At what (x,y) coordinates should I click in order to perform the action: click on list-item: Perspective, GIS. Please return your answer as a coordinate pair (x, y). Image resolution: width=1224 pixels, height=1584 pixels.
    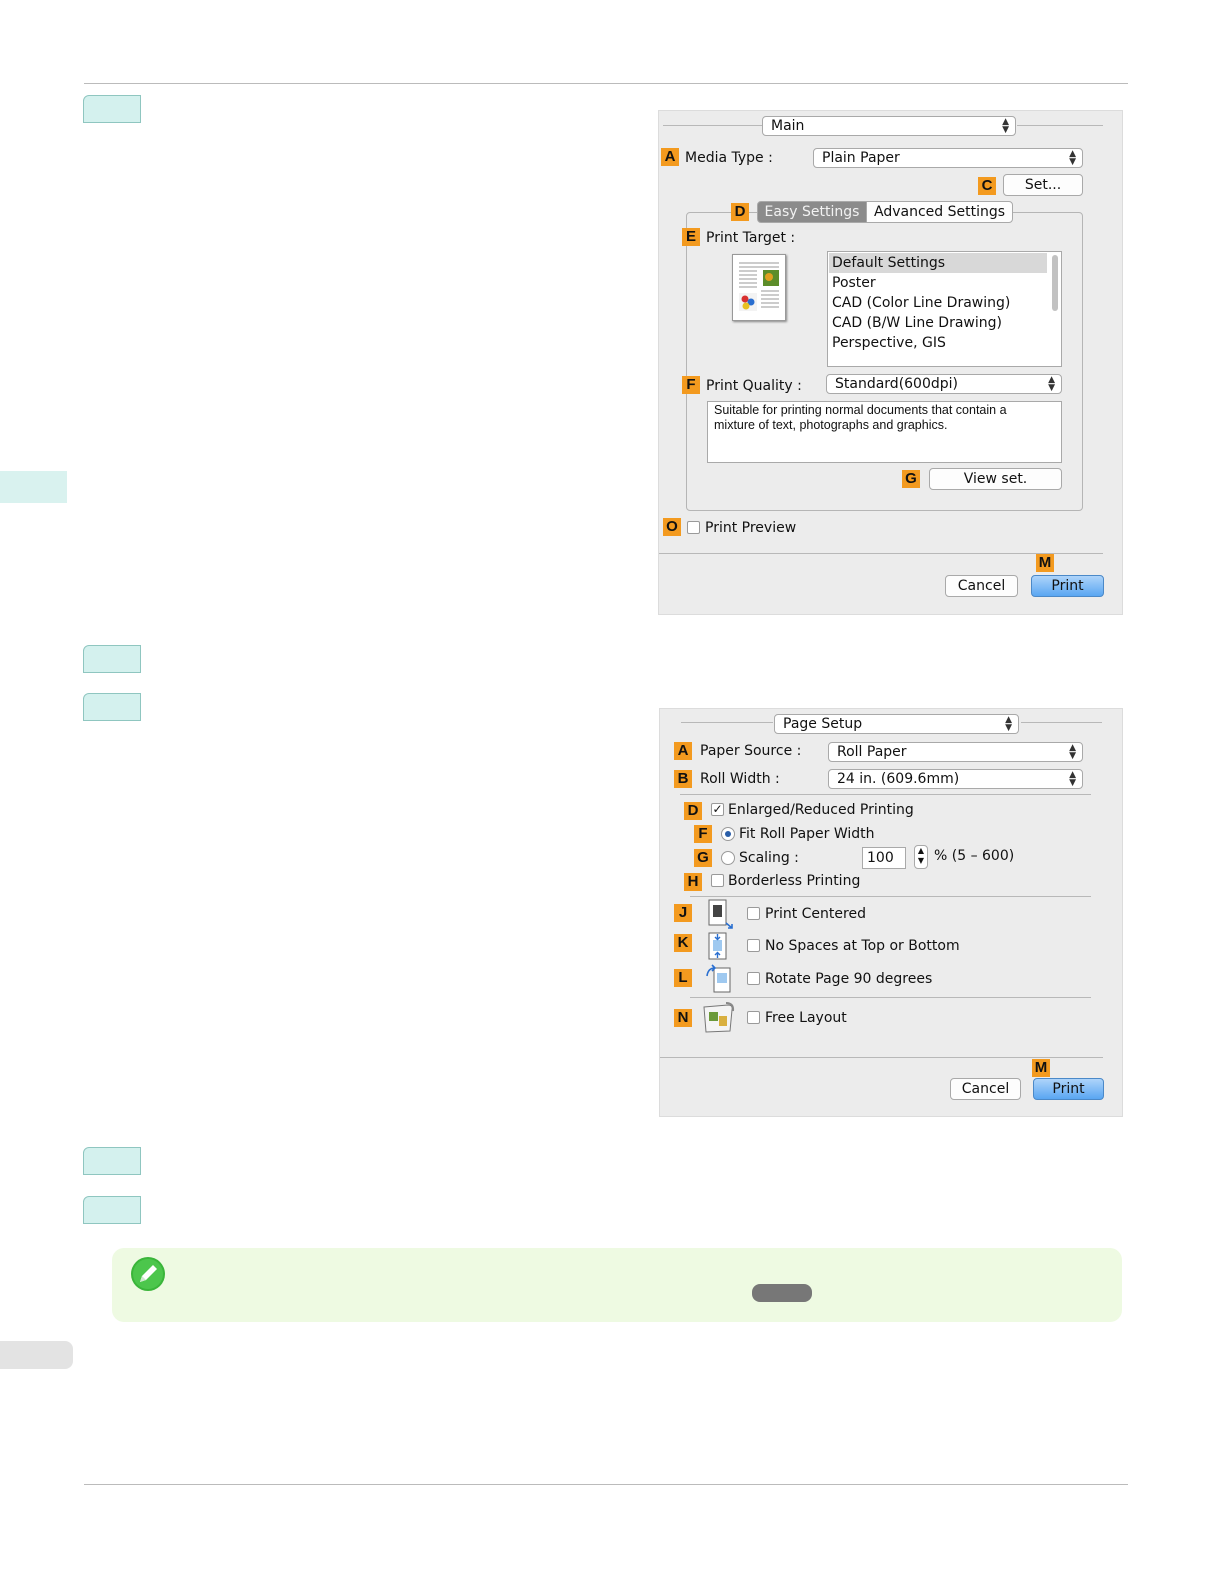
    Looking at the image, I should click on (938, 343).